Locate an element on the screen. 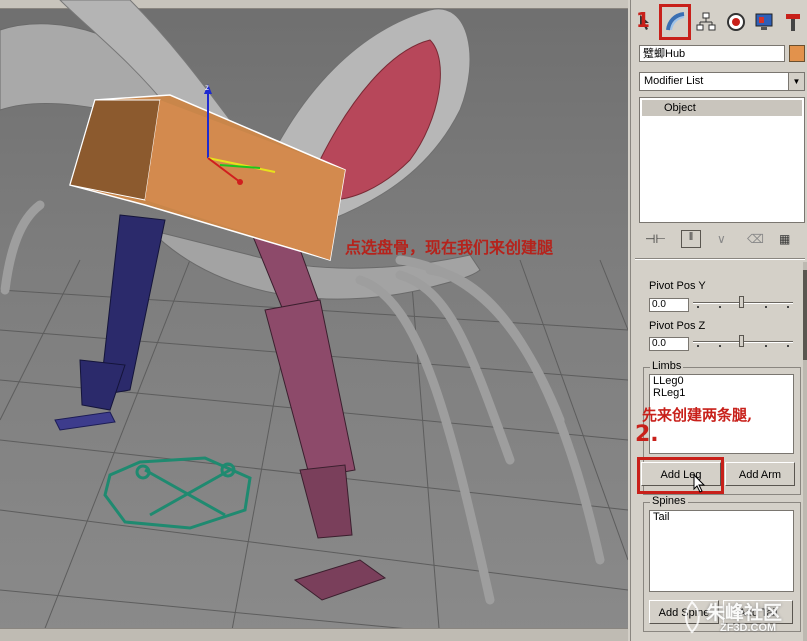 The image size is (807, 641). modifier-list-label: Modifier List is located at coordinates (674, 81).